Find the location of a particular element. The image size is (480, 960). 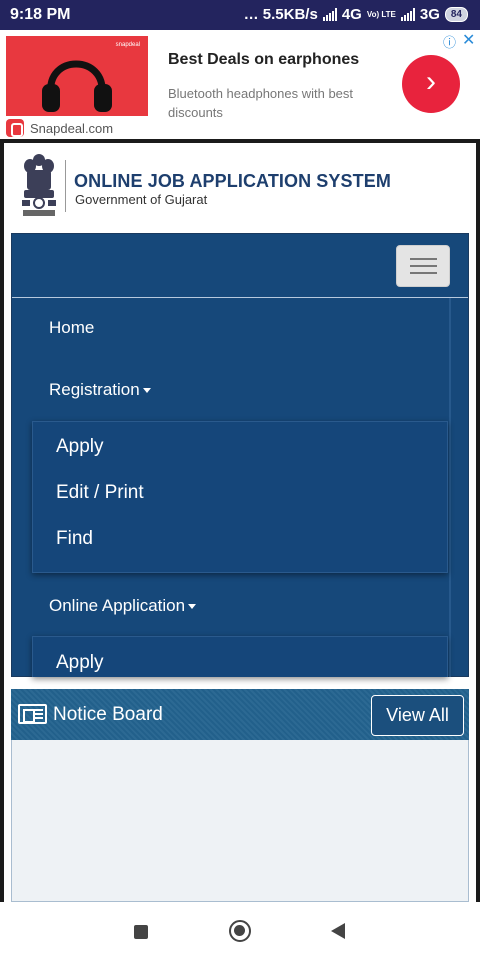

newspaper-icon is located at coordinates (32, 714).